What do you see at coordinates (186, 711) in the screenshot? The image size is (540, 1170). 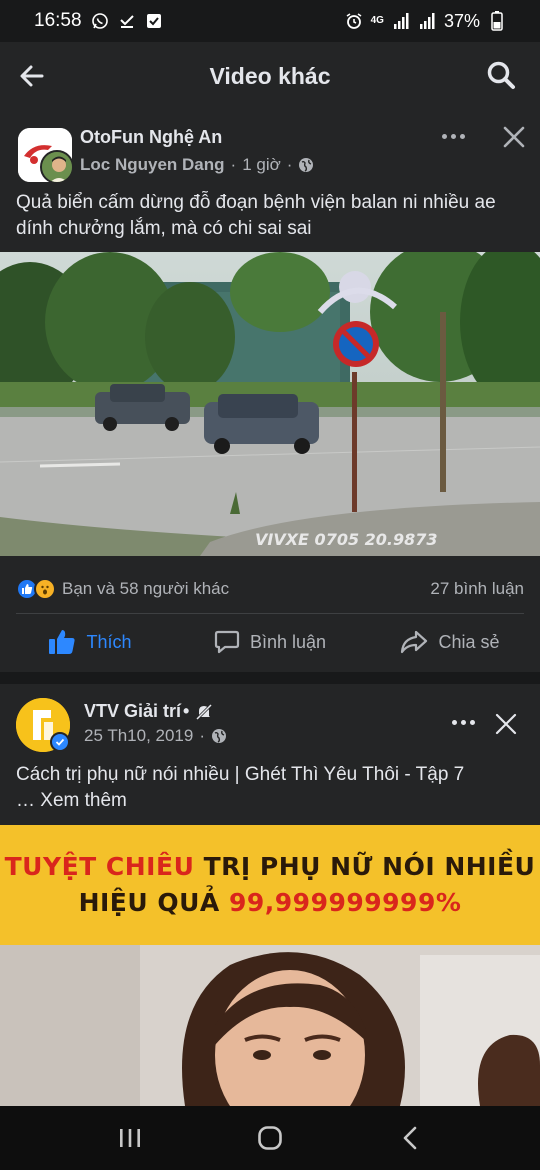 I see `name-suffix: •` at bounding box center [186, 711].